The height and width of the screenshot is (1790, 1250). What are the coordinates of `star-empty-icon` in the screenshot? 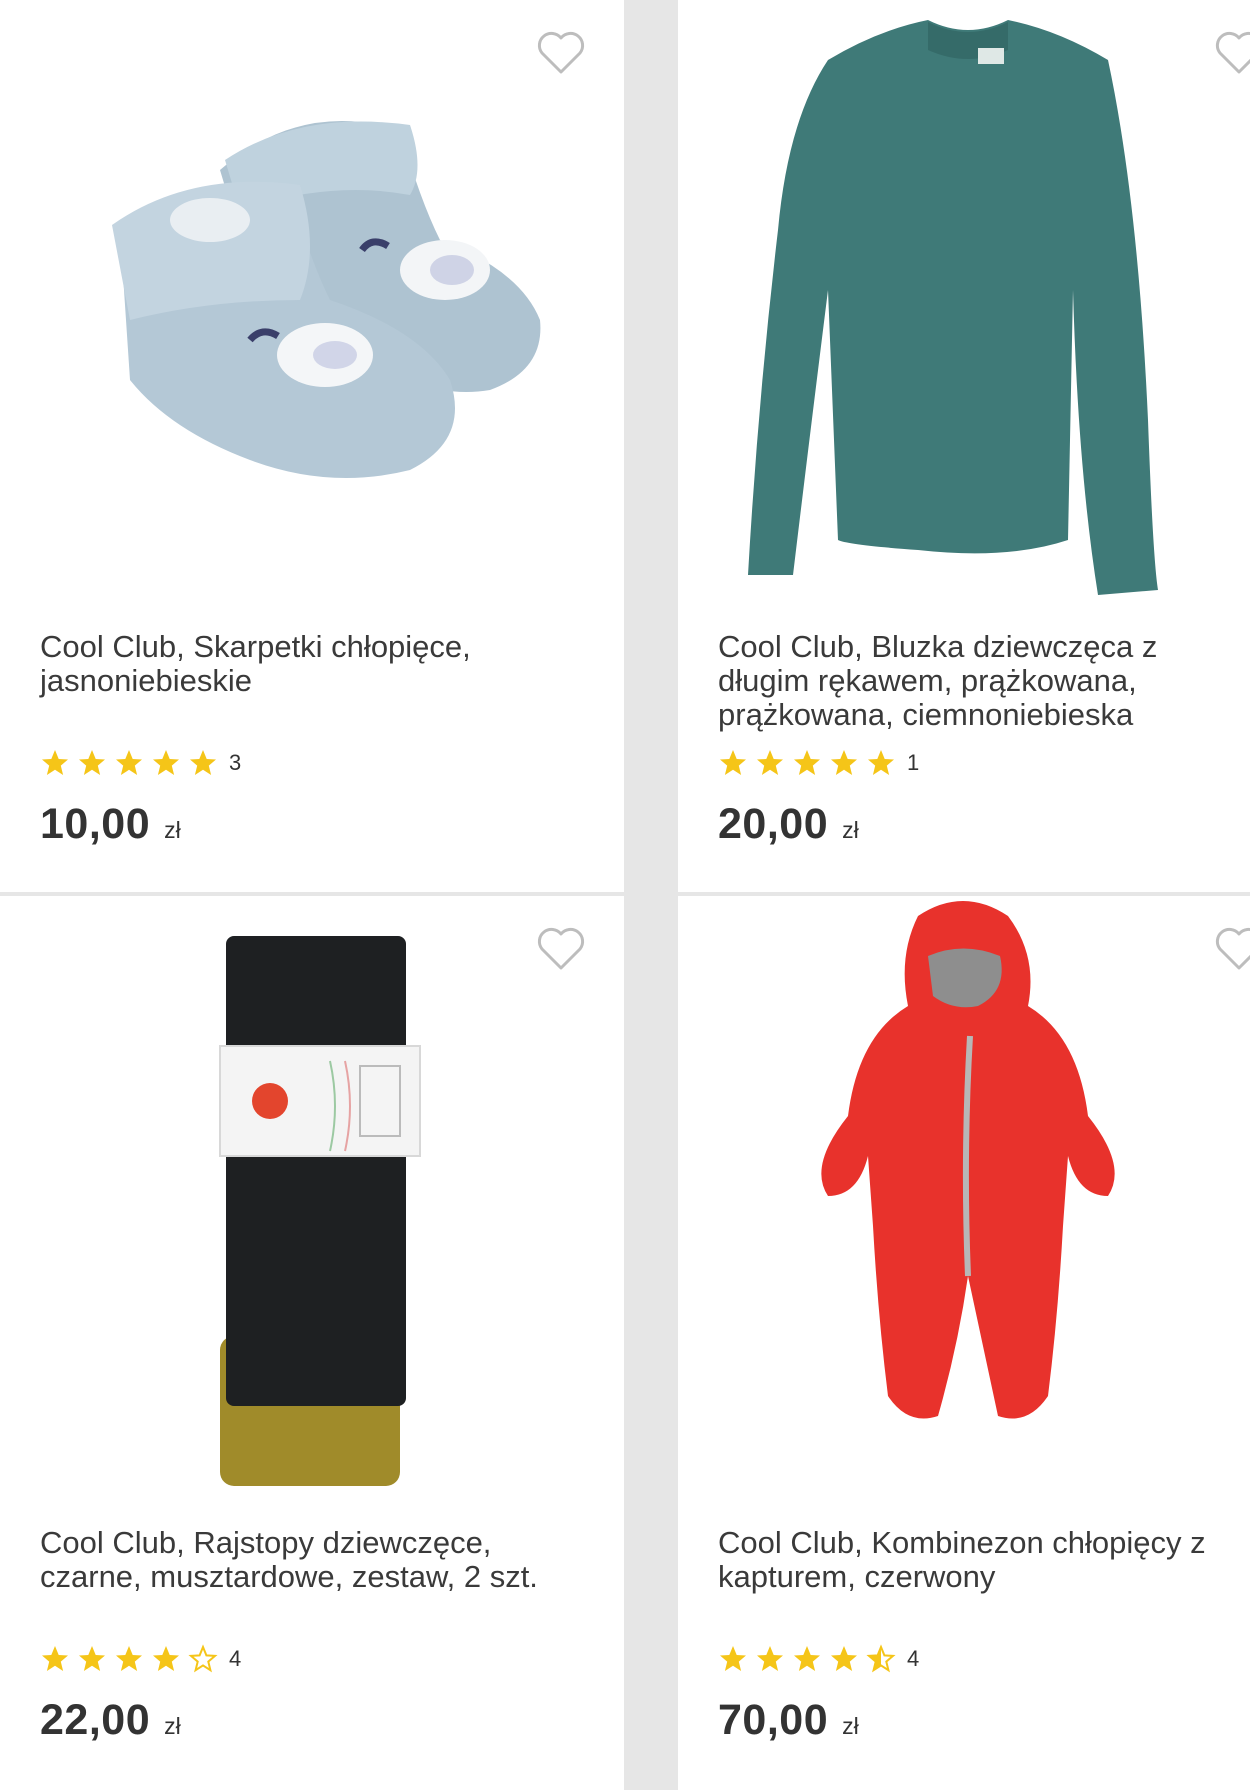 It's located at (203, 1658).